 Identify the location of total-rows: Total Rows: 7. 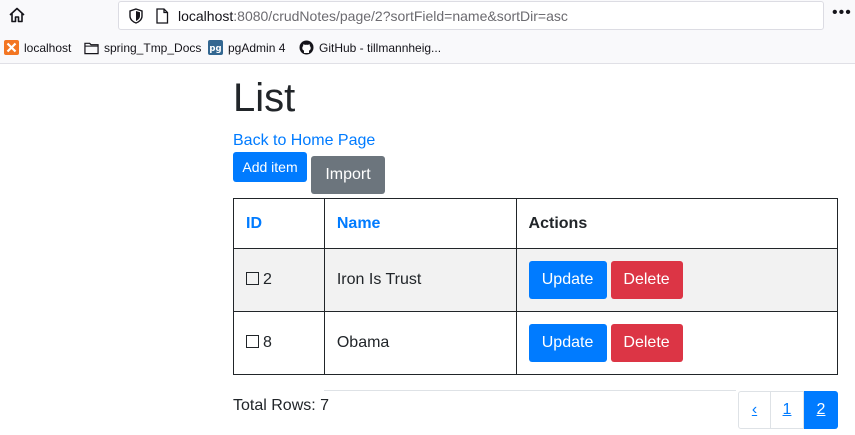
(281, 405).